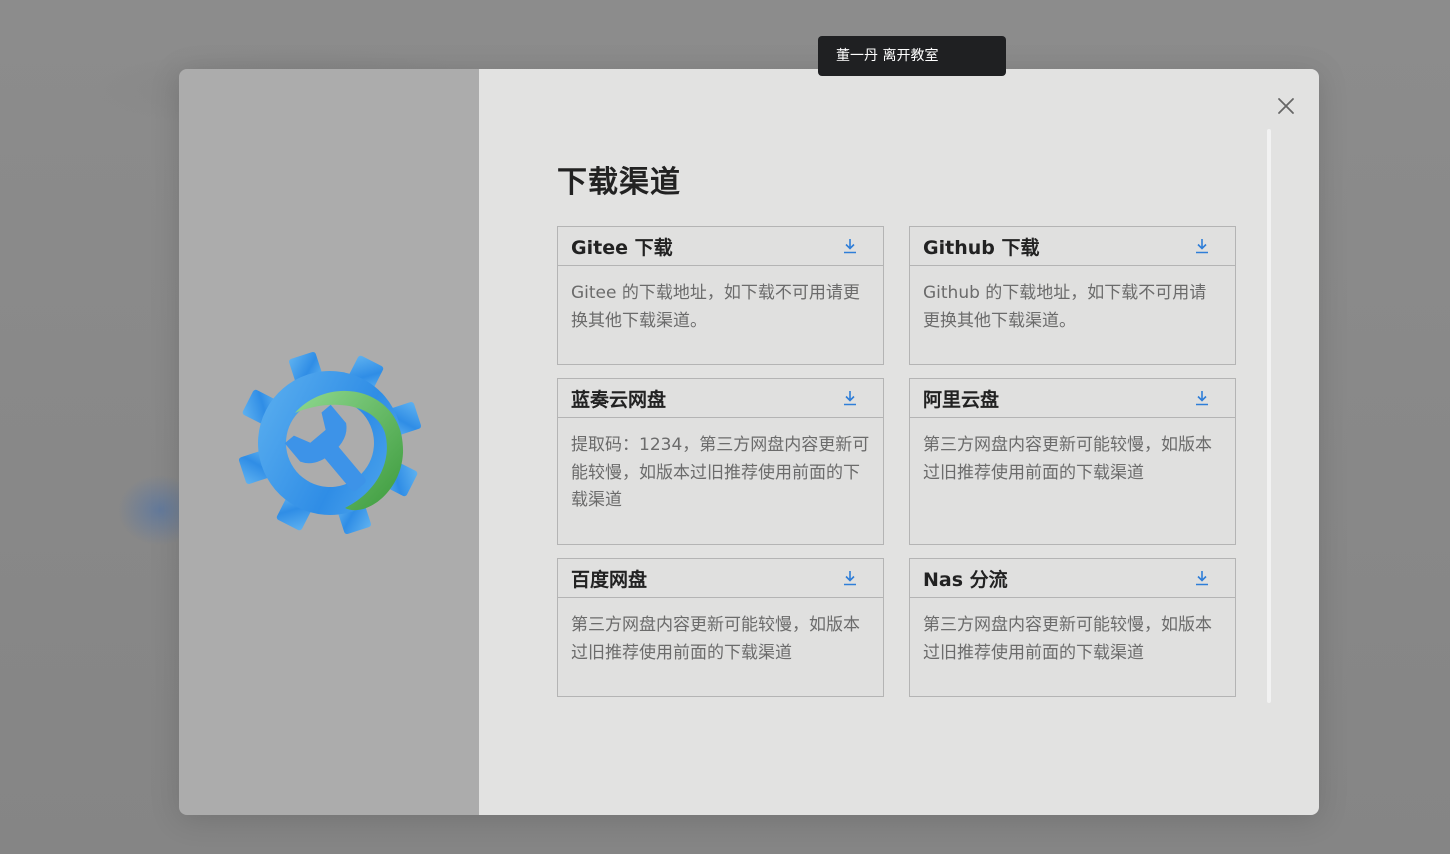 The image size is (1450, 854). I want to click on channel-card: Nas 分流 第三方网盘内容更新可能较慢，如版本过旧推荐使用前面的下载渠道, so click(1072, 627).